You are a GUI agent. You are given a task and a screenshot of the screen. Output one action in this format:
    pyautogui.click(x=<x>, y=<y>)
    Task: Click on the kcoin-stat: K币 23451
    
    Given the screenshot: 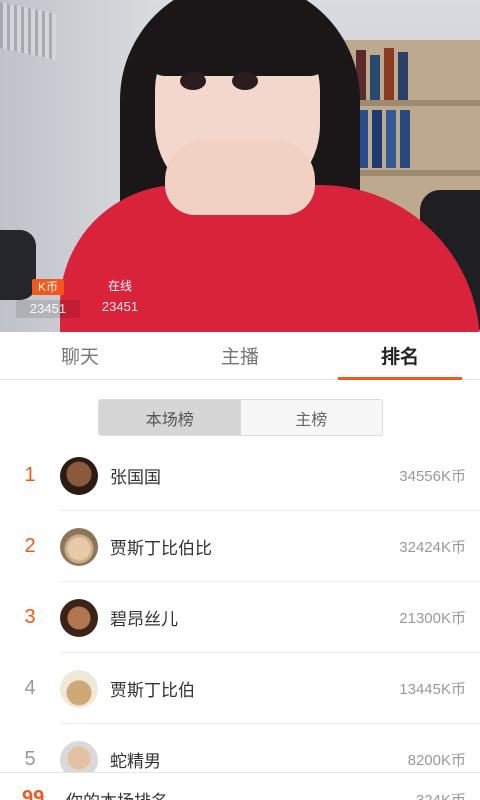 What is the action you would take?
    pyautogui.click(x=48, y=298)
    